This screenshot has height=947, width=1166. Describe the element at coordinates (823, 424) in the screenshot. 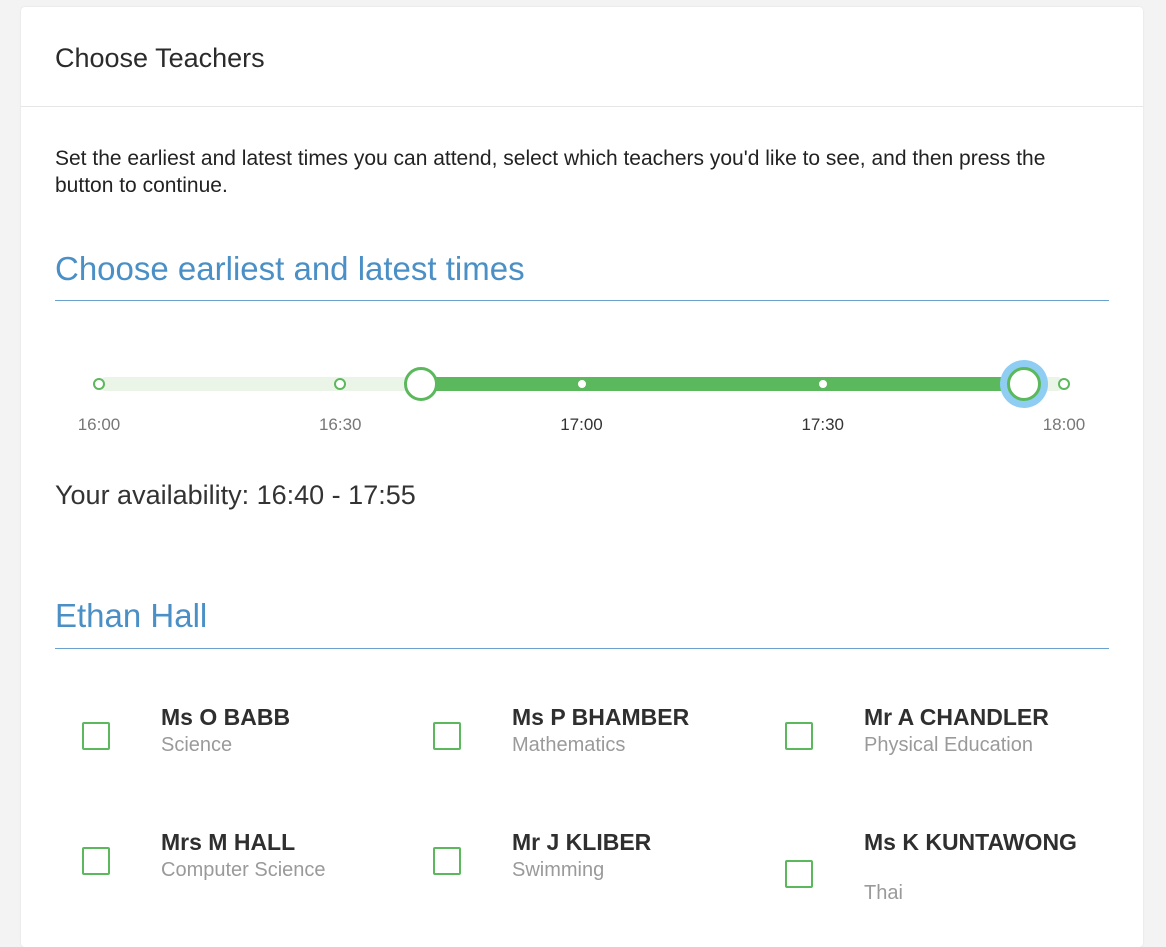

I see `tick-label-1730: 17:30` at that location.